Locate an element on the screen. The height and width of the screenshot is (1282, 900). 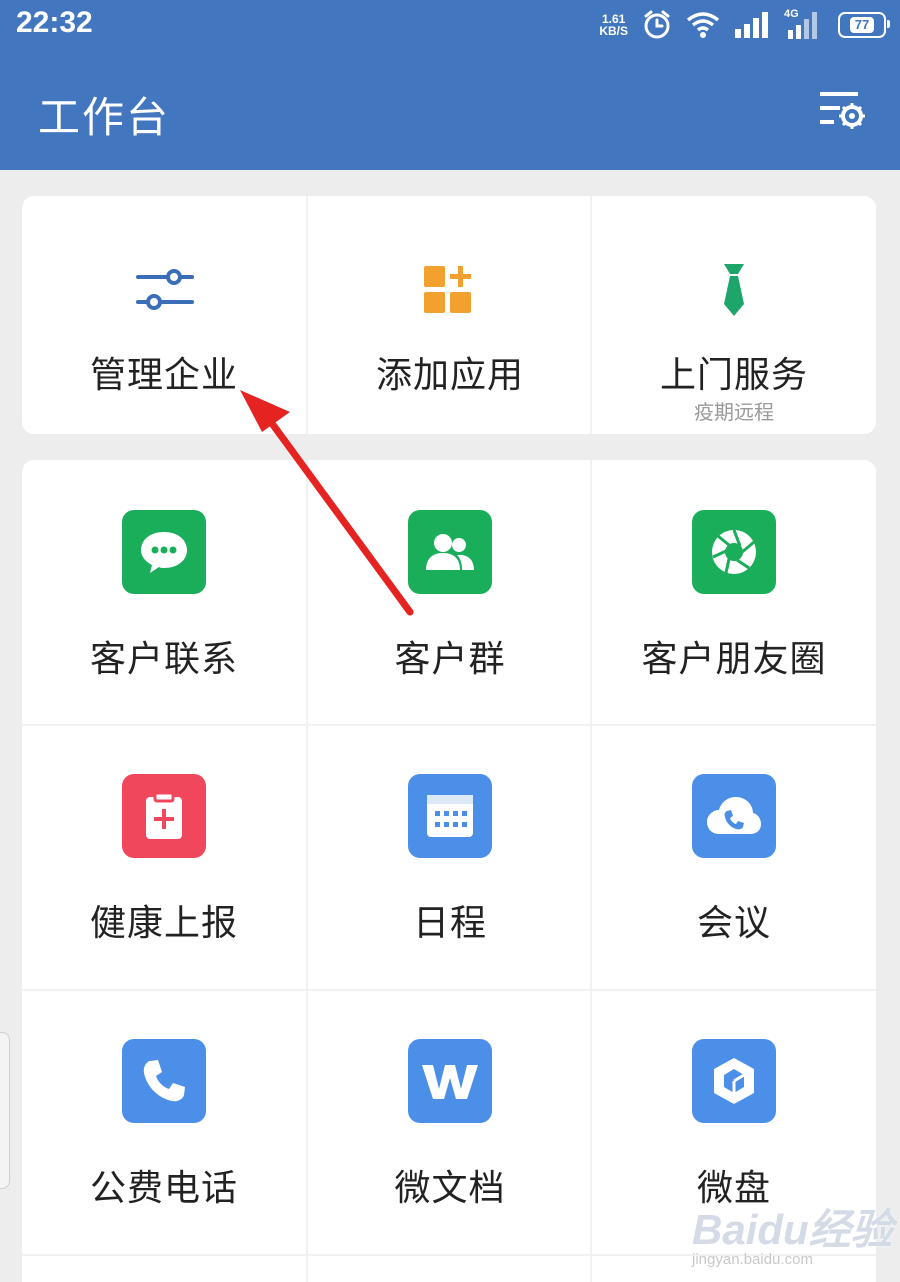
app-label: 客户朋友圈 is located at coordinates (734, 659).